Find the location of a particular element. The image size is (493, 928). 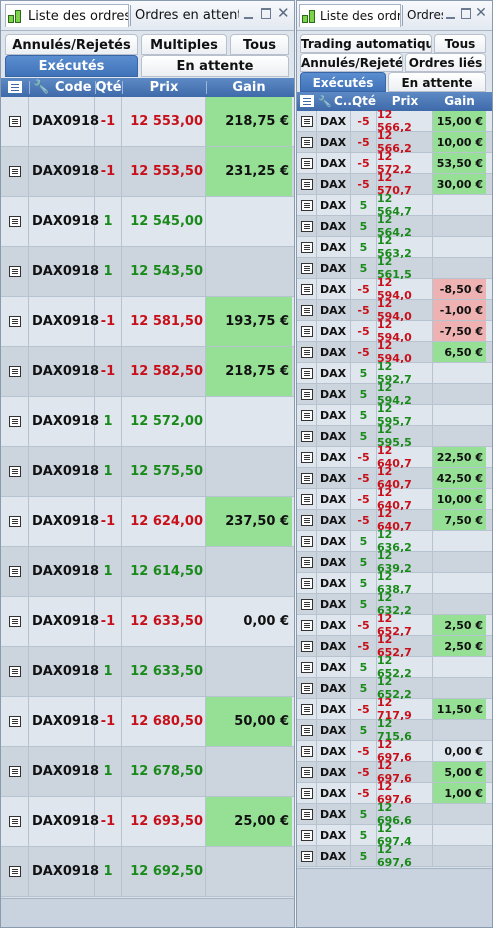

header-price-column: Prix is located at coordinates (164, 87).